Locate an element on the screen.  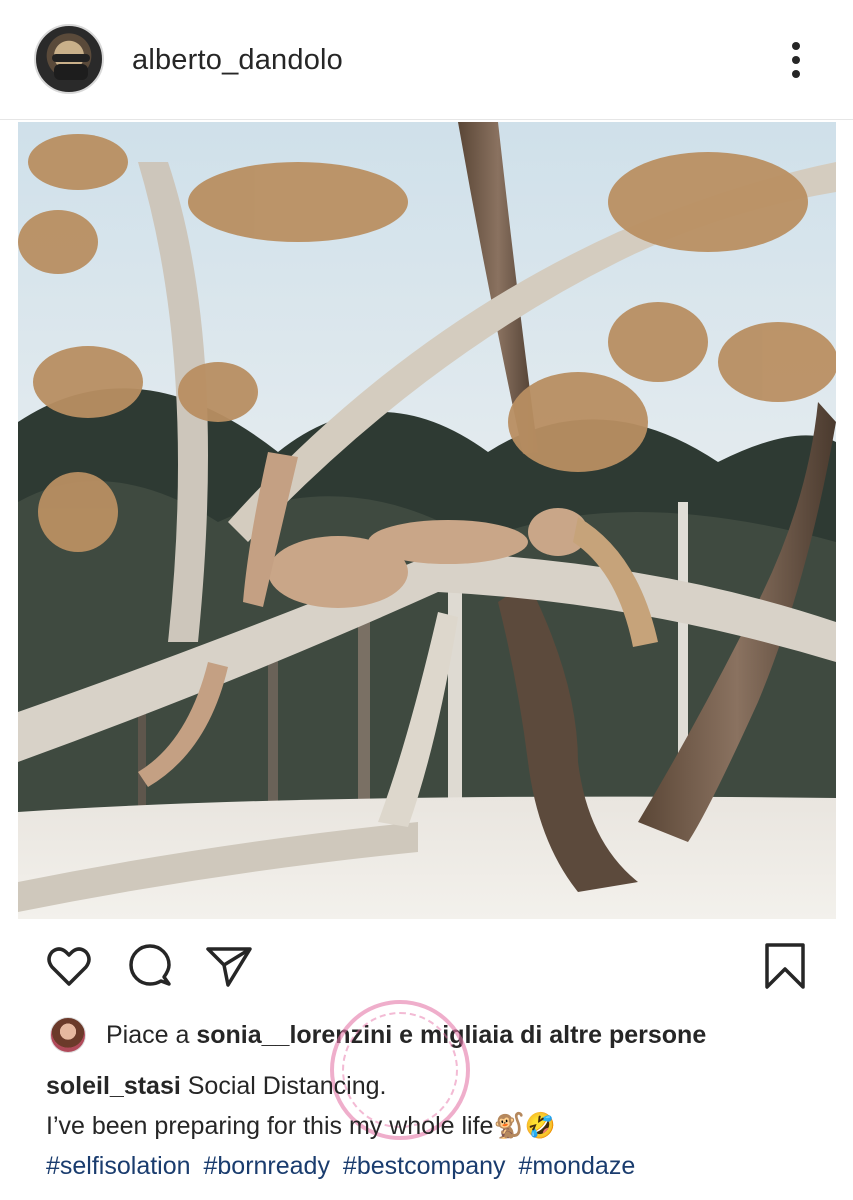
caption-text-1: Social Distancing. is located at coordinates (283, 1086).